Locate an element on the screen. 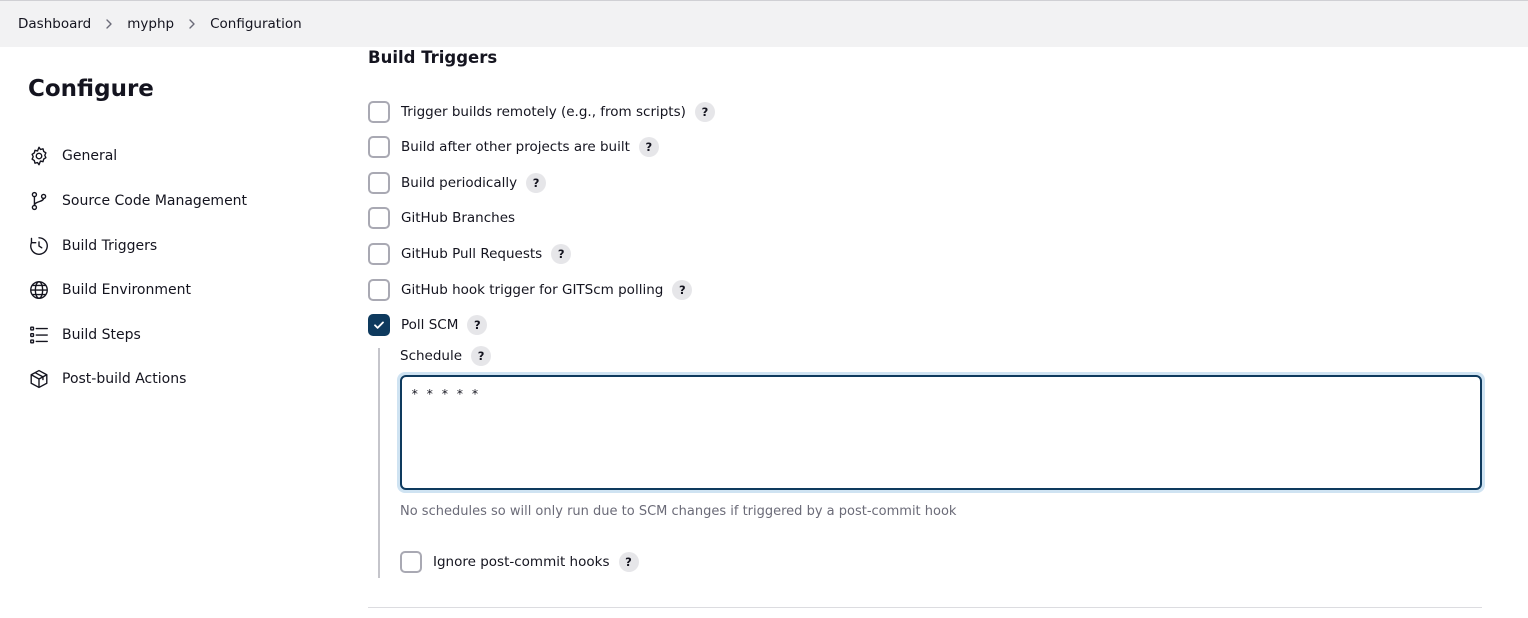  sidebar-item-build-steps: Build Steps is located at coordinates (84, 335).